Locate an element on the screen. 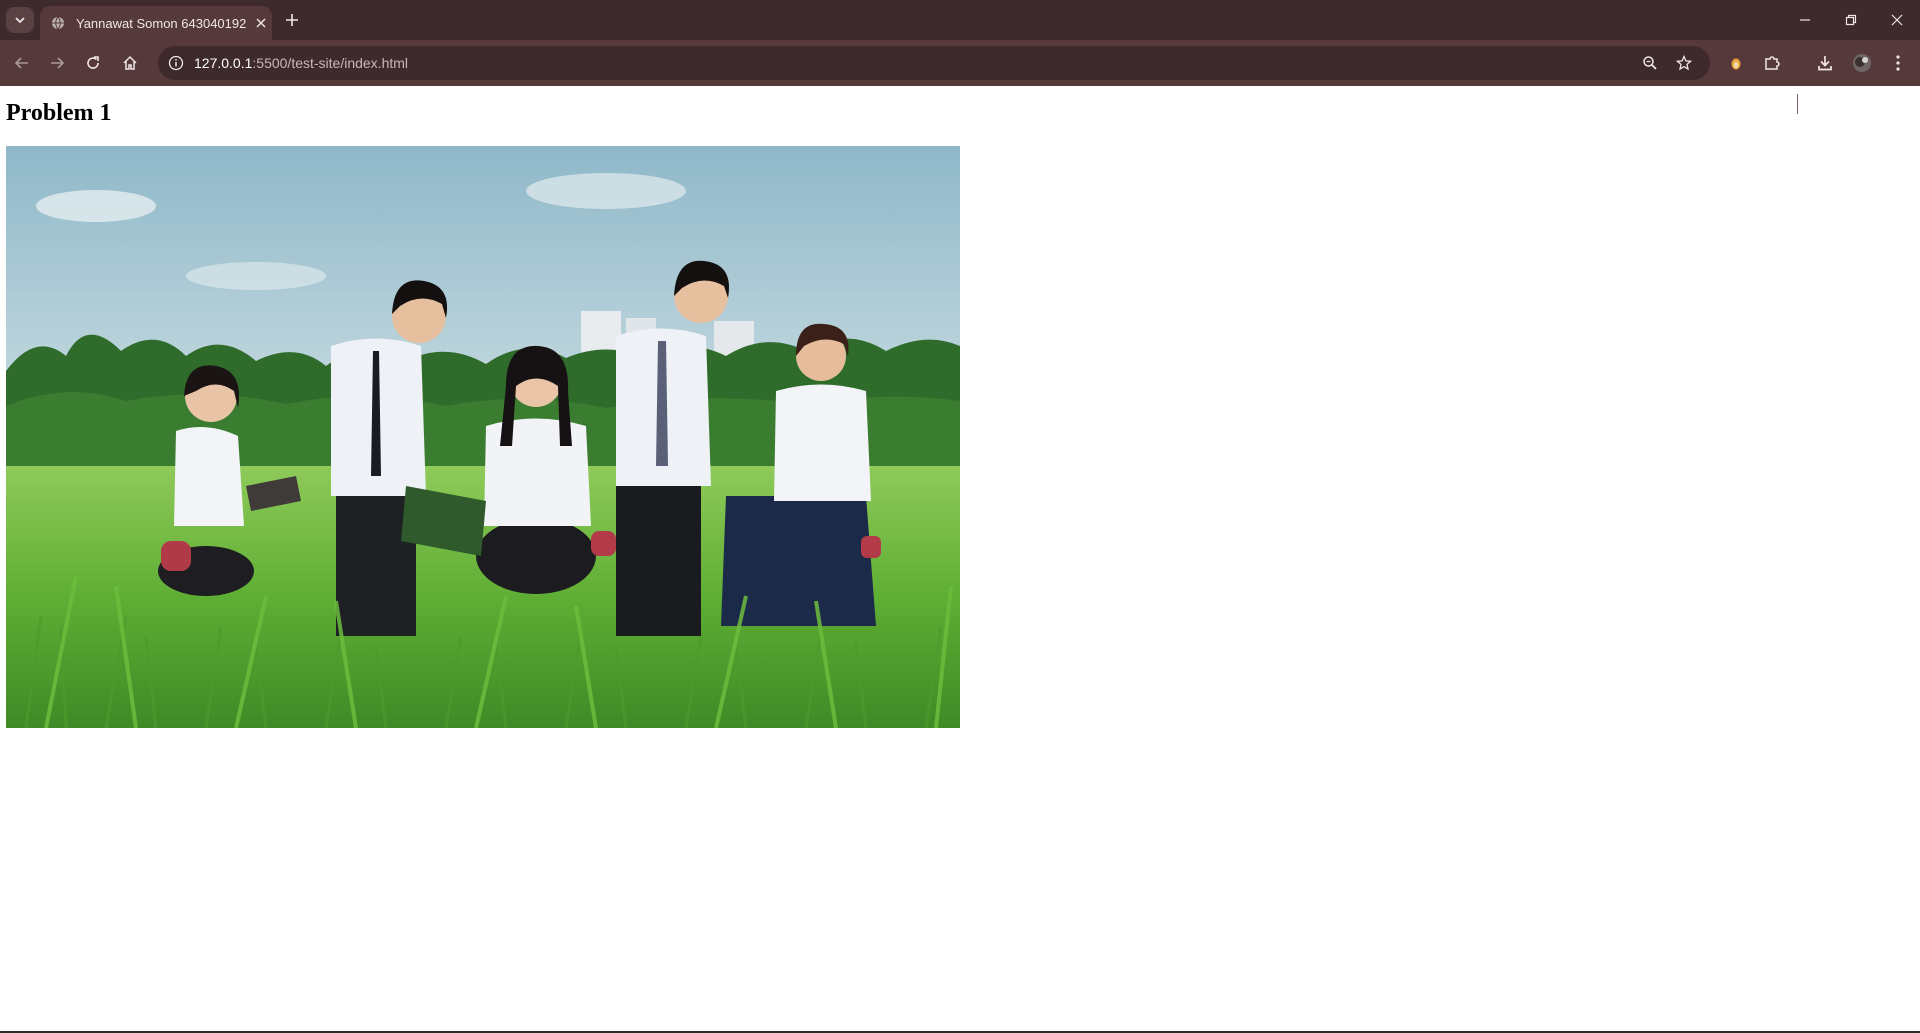 The width and height of the screenshot is (1920, 1033). page-heading: Problem 1 is located at coordinates (59, 113).